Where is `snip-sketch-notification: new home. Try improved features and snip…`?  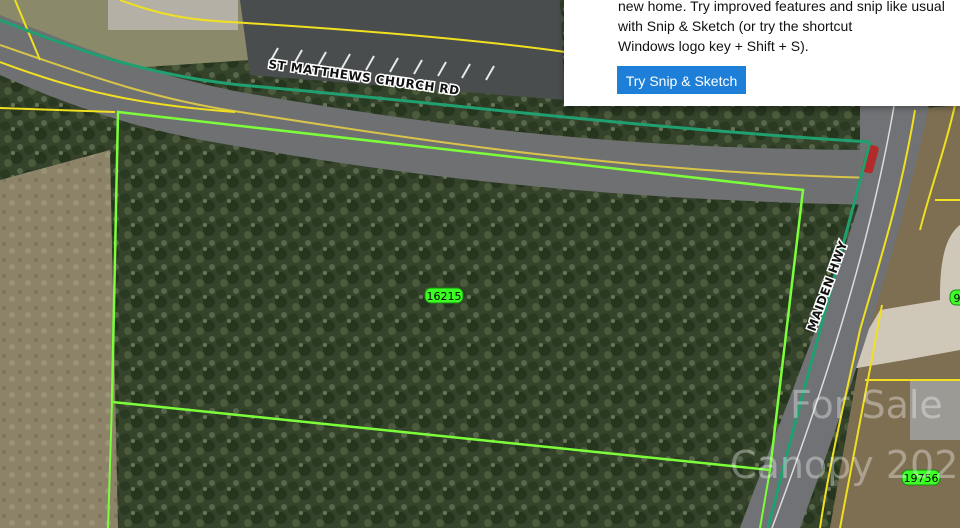
snip-sketch-notification: new home. Try improved features and snip… is located at coordinates (762, 53).